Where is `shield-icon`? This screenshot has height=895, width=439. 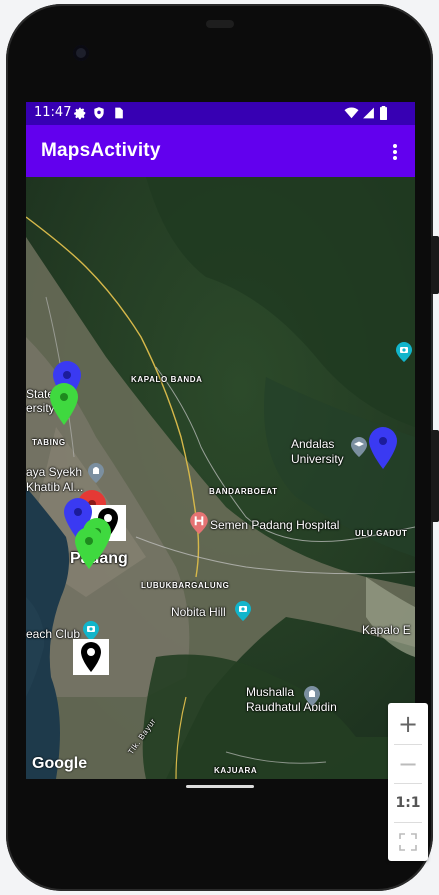
shield-icon is located at coordinates (99, 113).